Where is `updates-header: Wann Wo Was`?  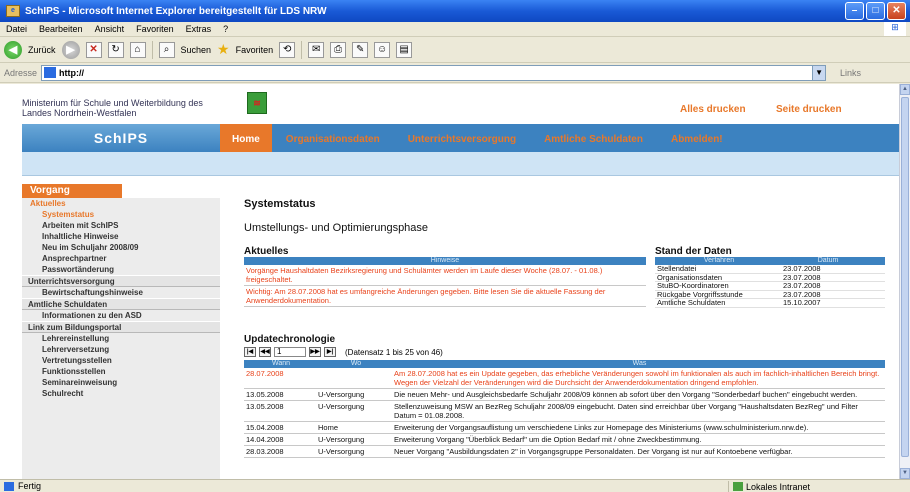
updates-header: Wann Wo Was is located at coordinates (564, 364).